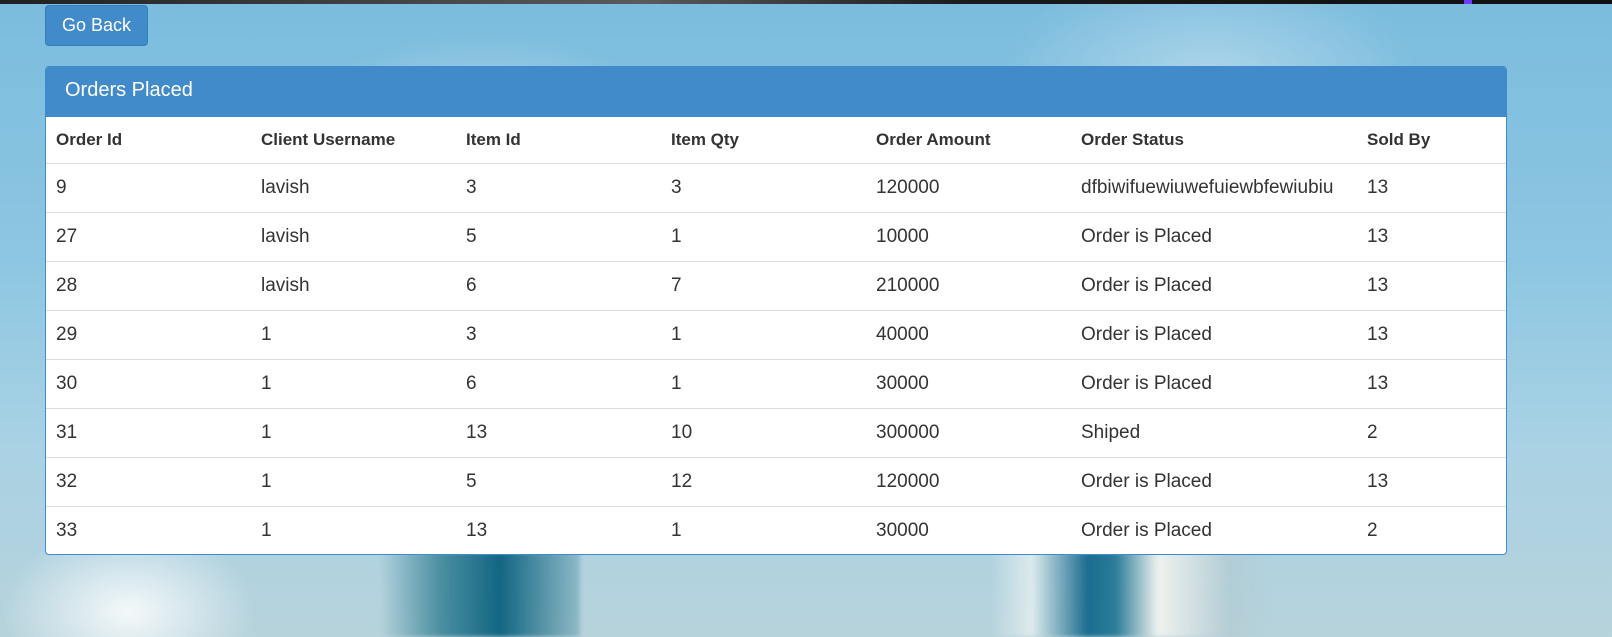 This screenshot has width=1612, height=637. What do you see at coordinates (763, 188) in the screenshot?
I see `cell-item-qty: 3` at bounding box center [763, 188].